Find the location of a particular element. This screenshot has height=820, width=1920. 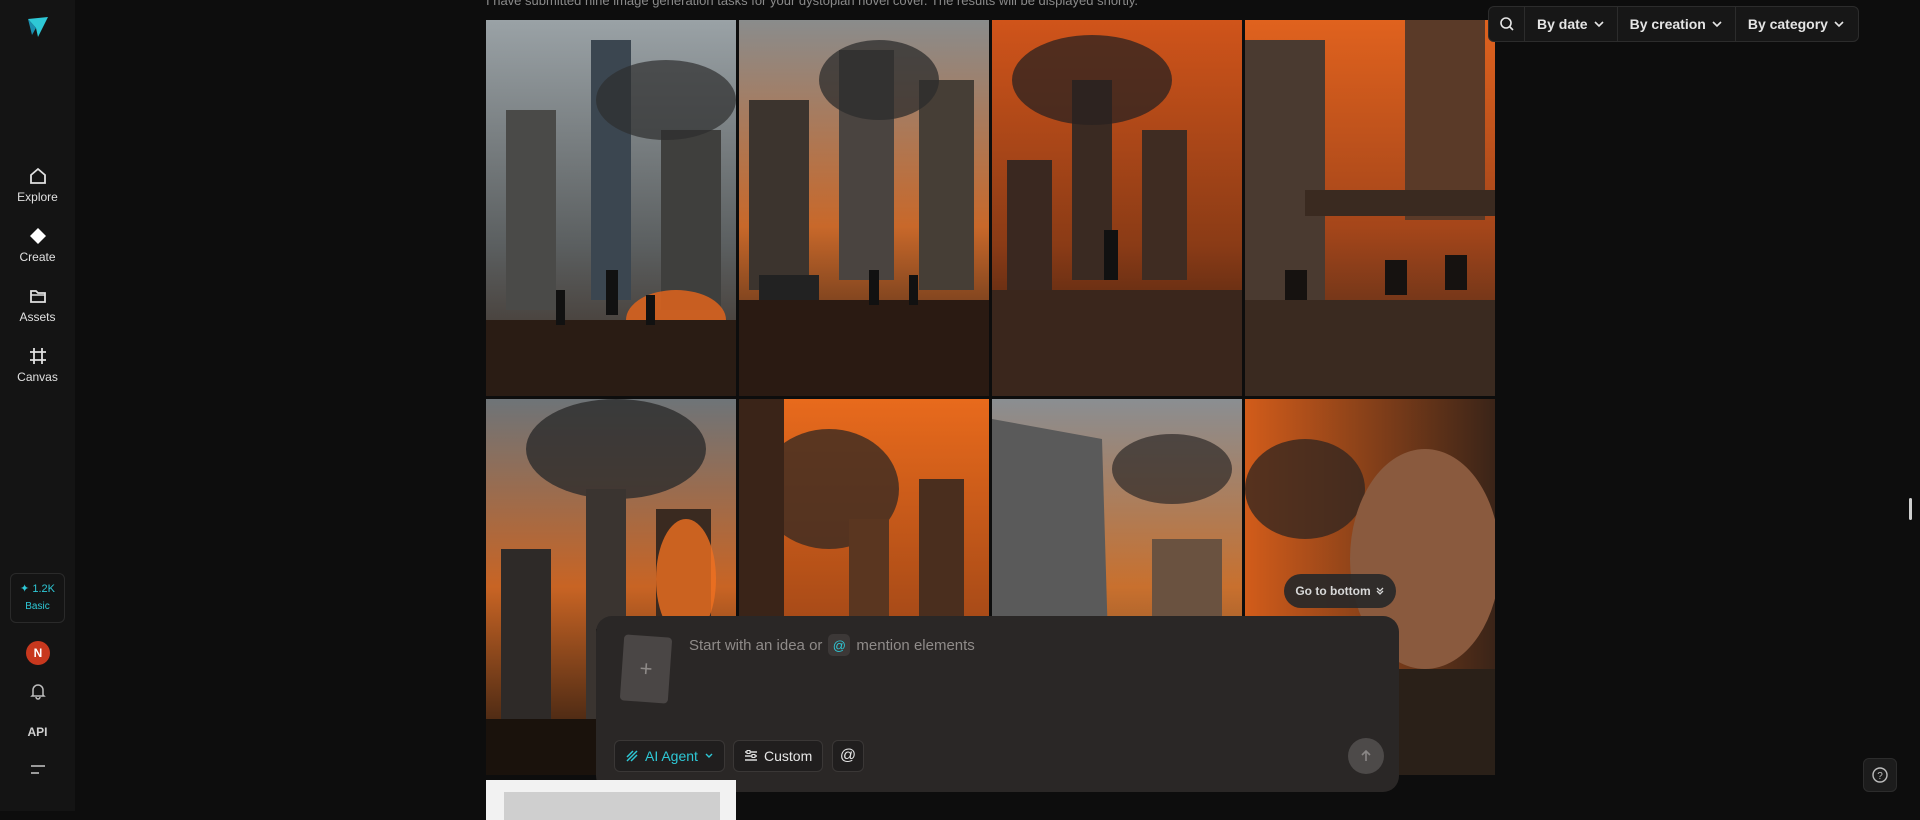

ai-agent-button: AI Agent is located at coordinates (669, 756).